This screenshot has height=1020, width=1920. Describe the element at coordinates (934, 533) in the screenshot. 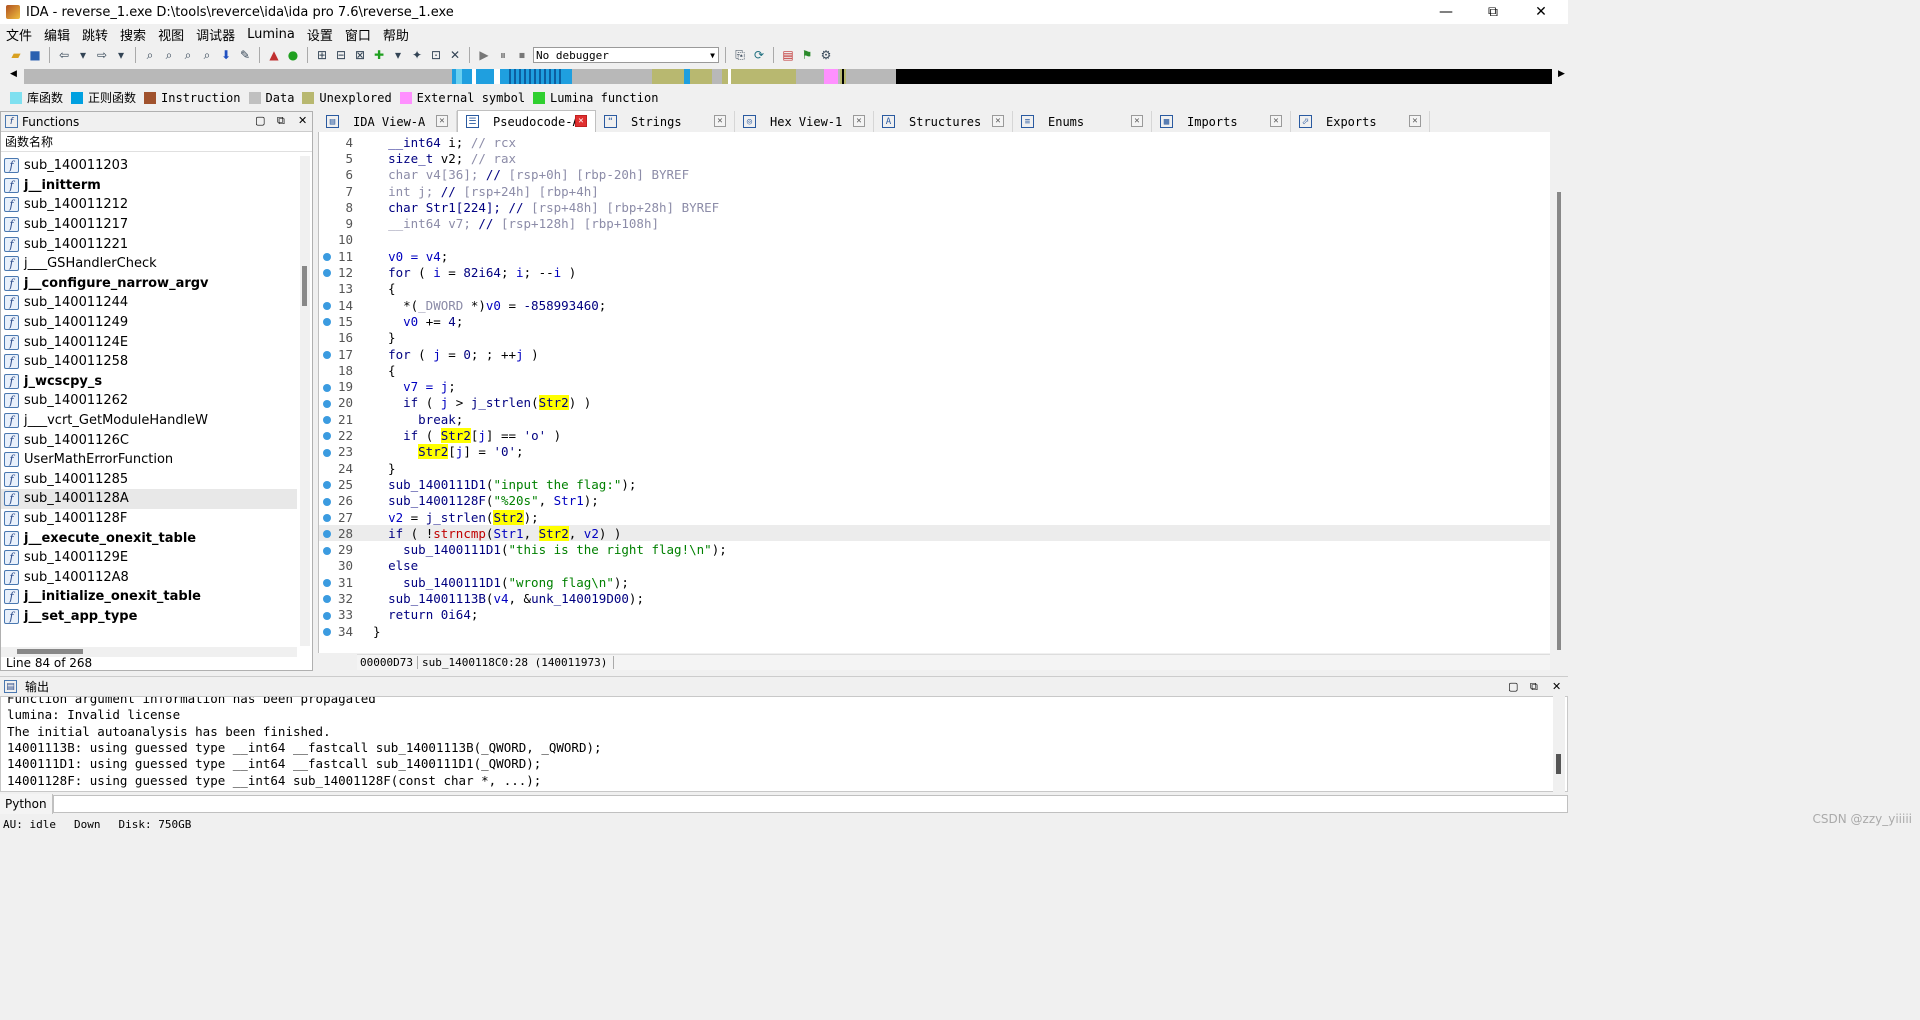

I see `code-line: 28 if ( !strncmp(Str1, Str2, v2) )` at that location.